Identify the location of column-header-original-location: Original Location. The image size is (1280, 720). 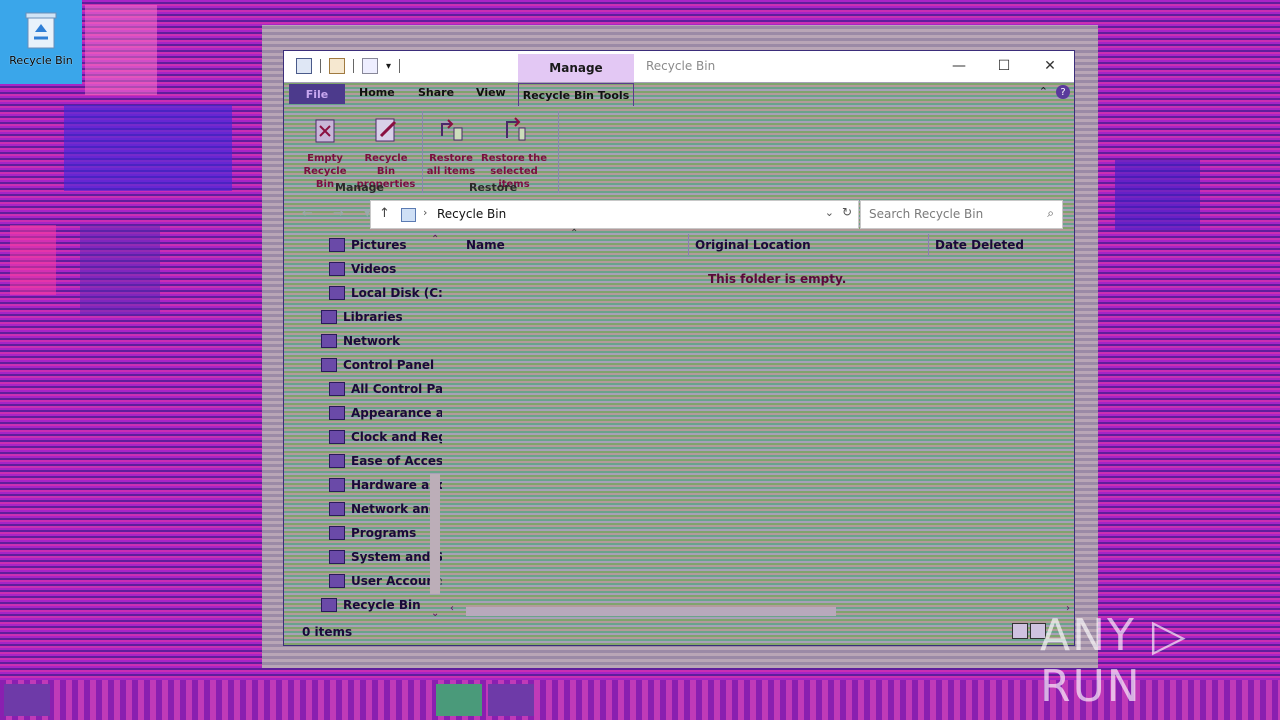
(753, 245).